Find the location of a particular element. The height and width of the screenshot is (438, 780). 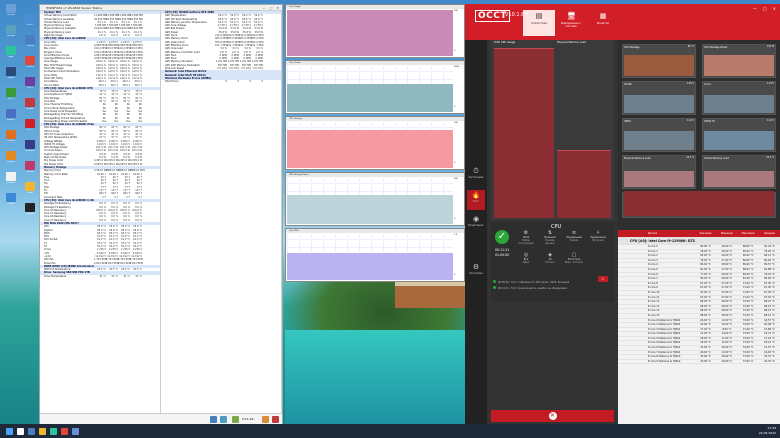

desktop-icon: AIDA64 is located at coordinates (30, 105).